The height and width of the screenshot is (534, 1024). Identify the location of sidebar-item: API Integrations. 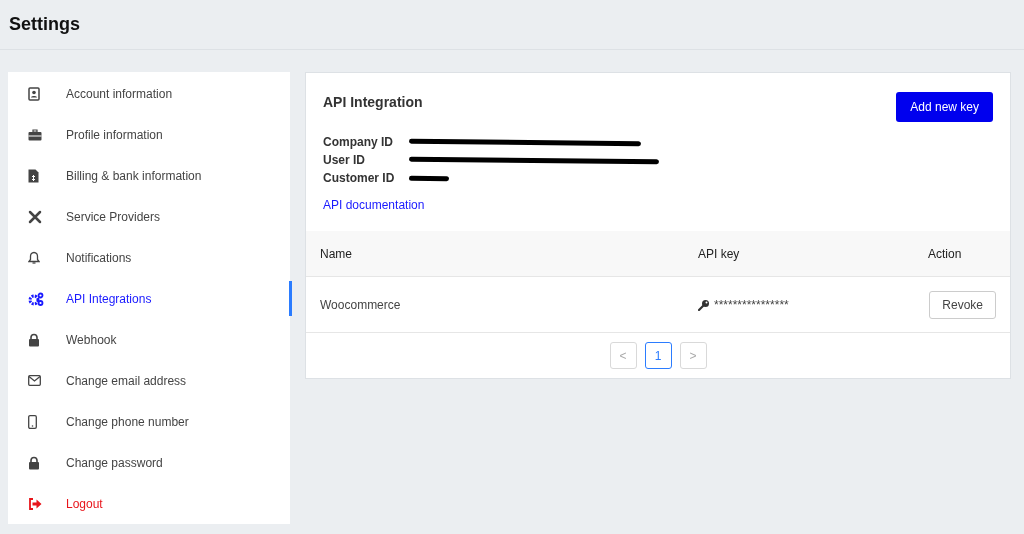
(149, 298).